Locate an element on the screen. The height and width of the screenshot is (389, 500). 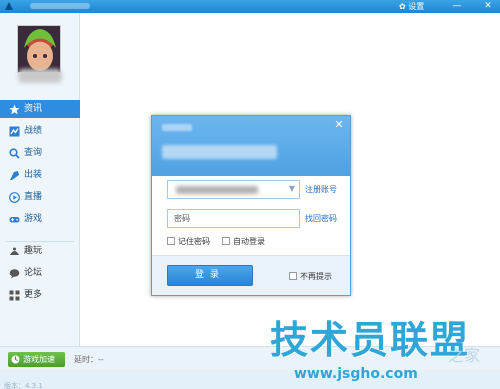
auto-login-label: 自动登录 is located at coordinates (249, 241).